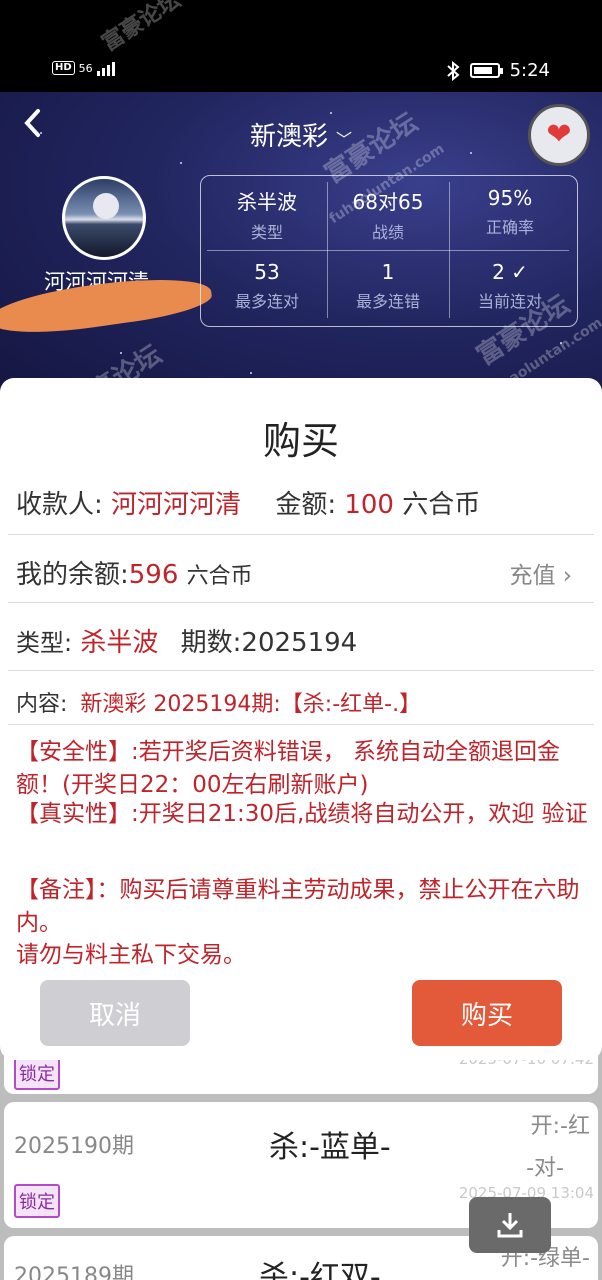 The image size is (602, 1280). Describe the element at coordinates (387, 285) in the screenshot. I see `stat-max-loss-streak: 1 最多连错` at that location.